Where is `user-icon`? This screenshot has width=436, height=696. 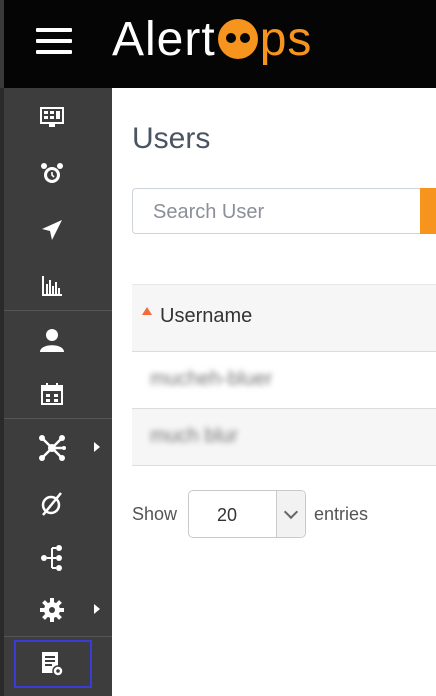 user-icon is located at coordinates (52, 340).